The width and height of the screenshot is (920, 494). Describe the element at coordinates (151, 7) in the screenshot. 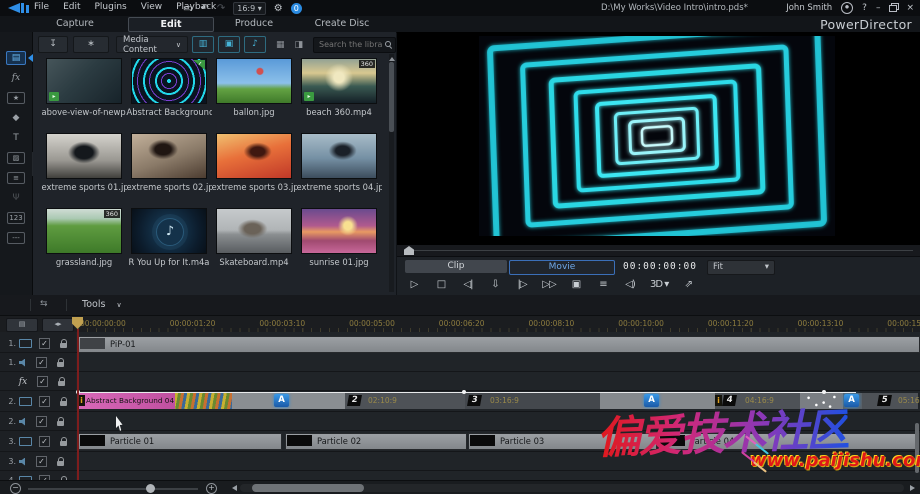

I see `menu-view: View` at that location.